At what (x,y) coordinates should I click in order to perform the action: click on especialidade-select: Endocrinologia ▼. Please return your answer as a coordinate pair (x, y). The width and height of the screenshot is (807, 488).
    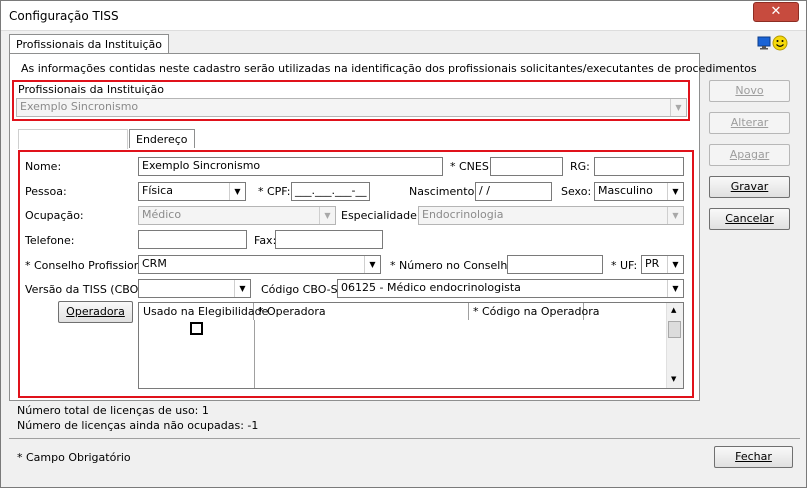
    Looking at the image, I should click on (551, 215).